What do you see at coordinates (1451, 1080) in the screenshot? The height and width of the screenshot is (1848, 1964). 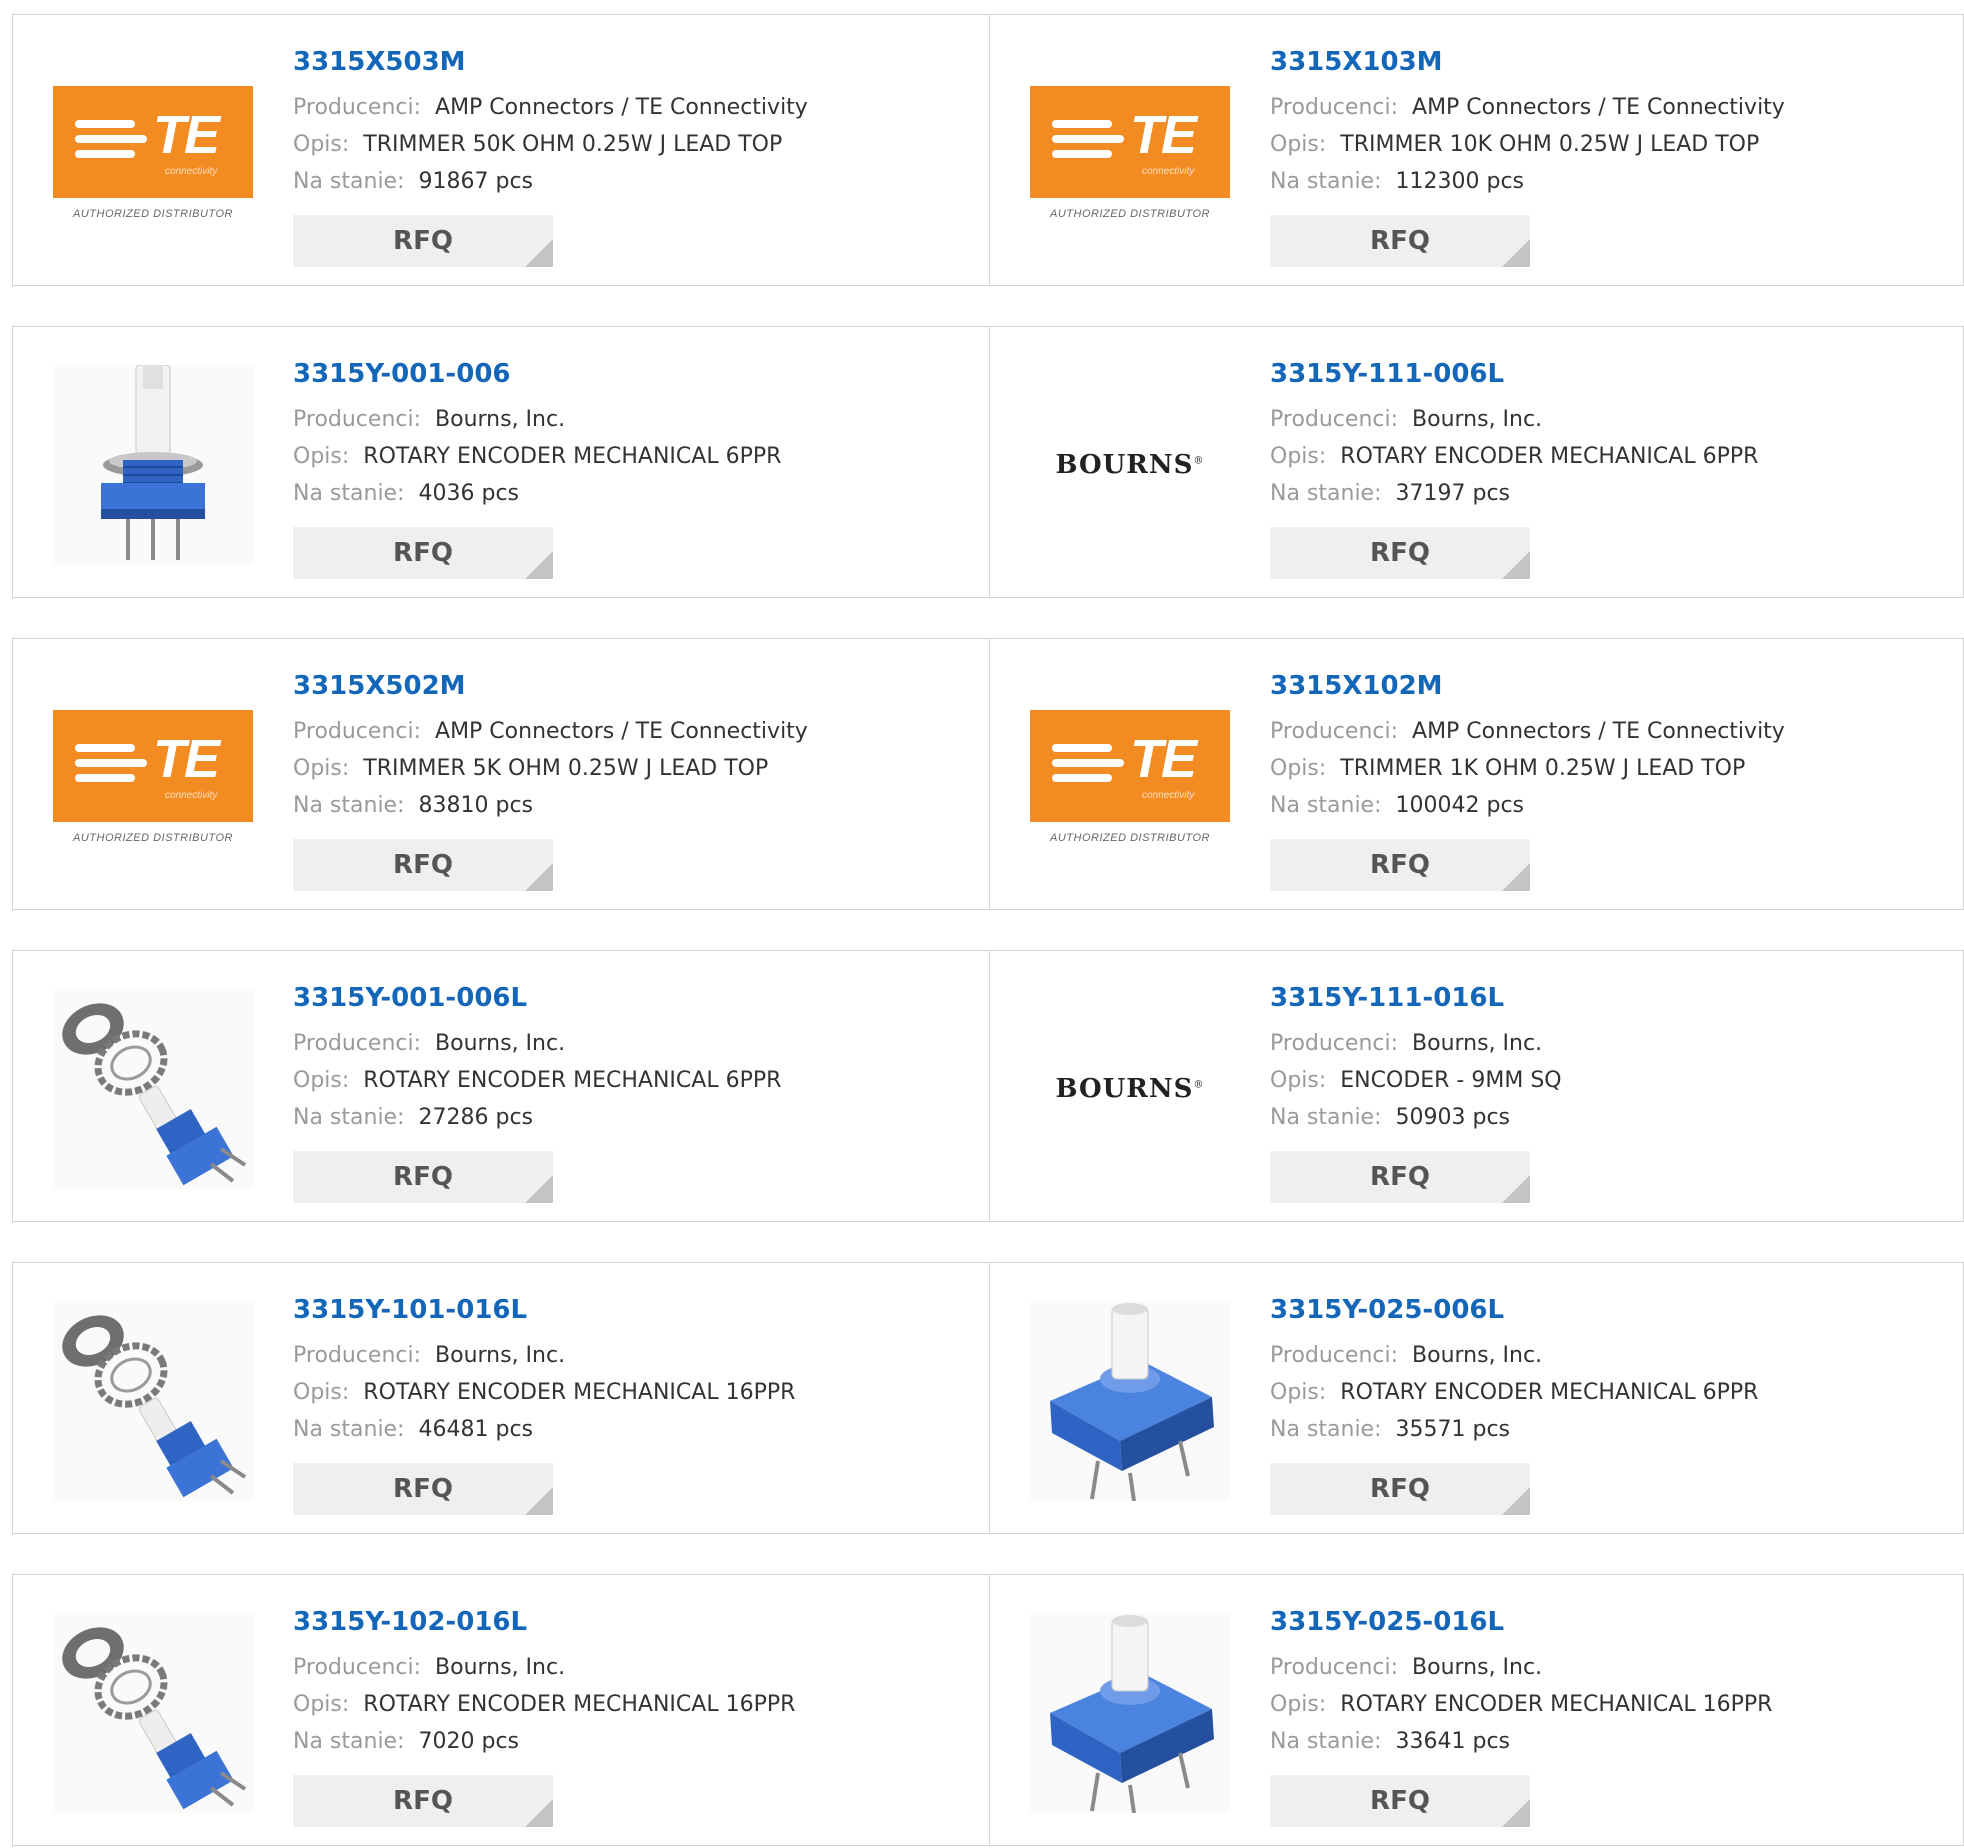 I see `description-value: ENCODER - 9MM SQ` at bounding box center [1451, 1080].